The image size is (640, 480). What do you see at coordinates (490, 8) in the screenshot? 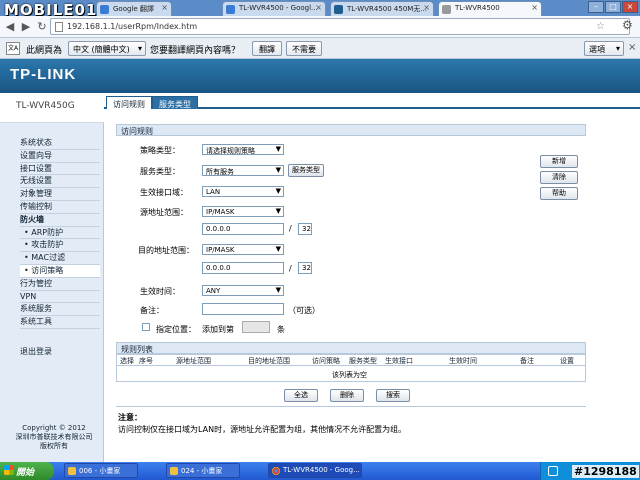
I see `tab-router-admin: TL-WVR4500 ×` at bounding box center [490, 8].